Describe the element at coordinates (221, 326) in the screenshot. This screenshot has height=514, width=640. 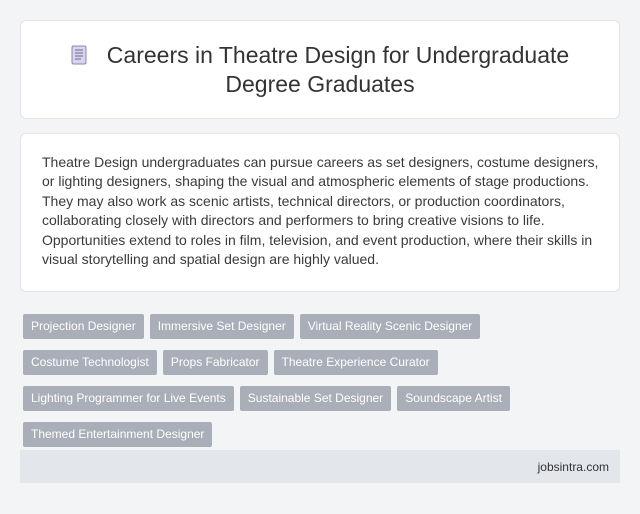
I see `career-tag: Immersive Set Designer` at that location.